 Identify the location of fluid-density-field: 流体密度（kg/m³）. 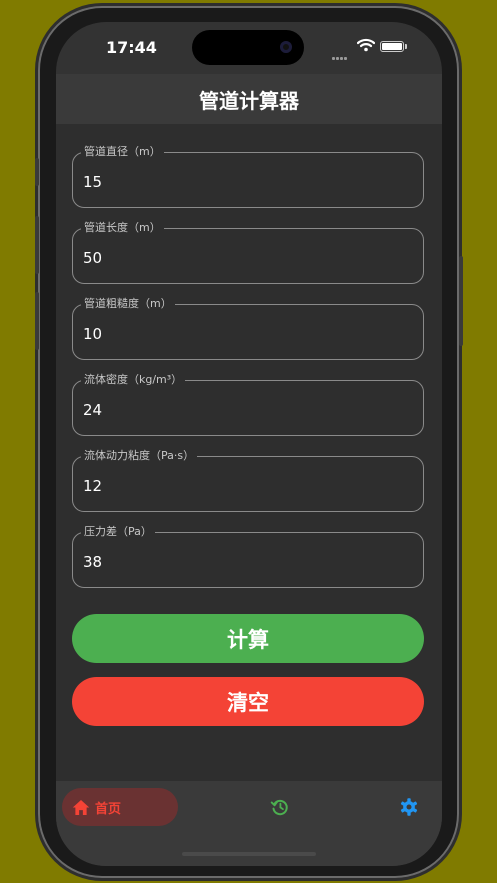
(248, 404).